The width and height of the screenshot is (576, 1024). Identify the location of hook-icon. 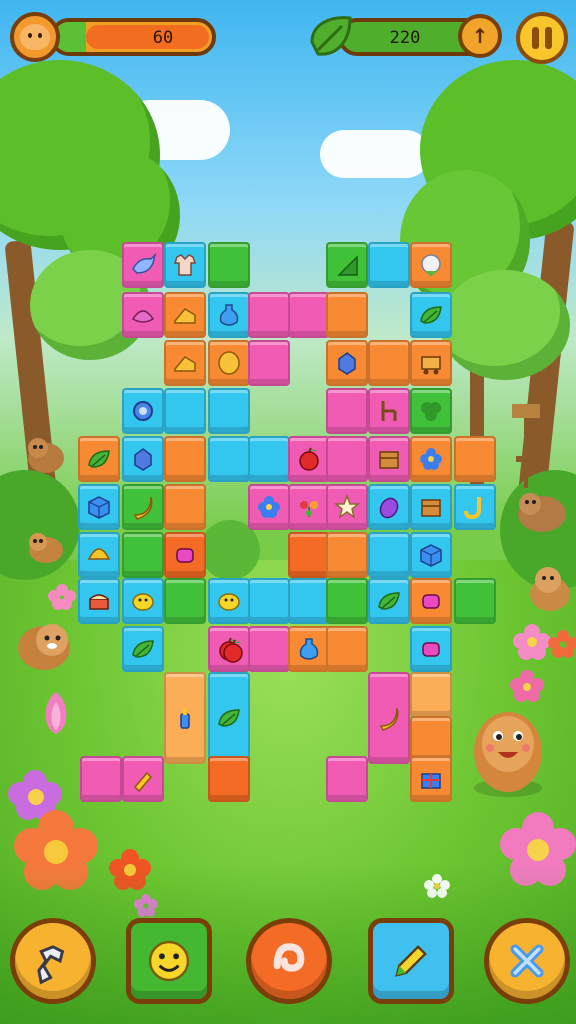
(472, 508).